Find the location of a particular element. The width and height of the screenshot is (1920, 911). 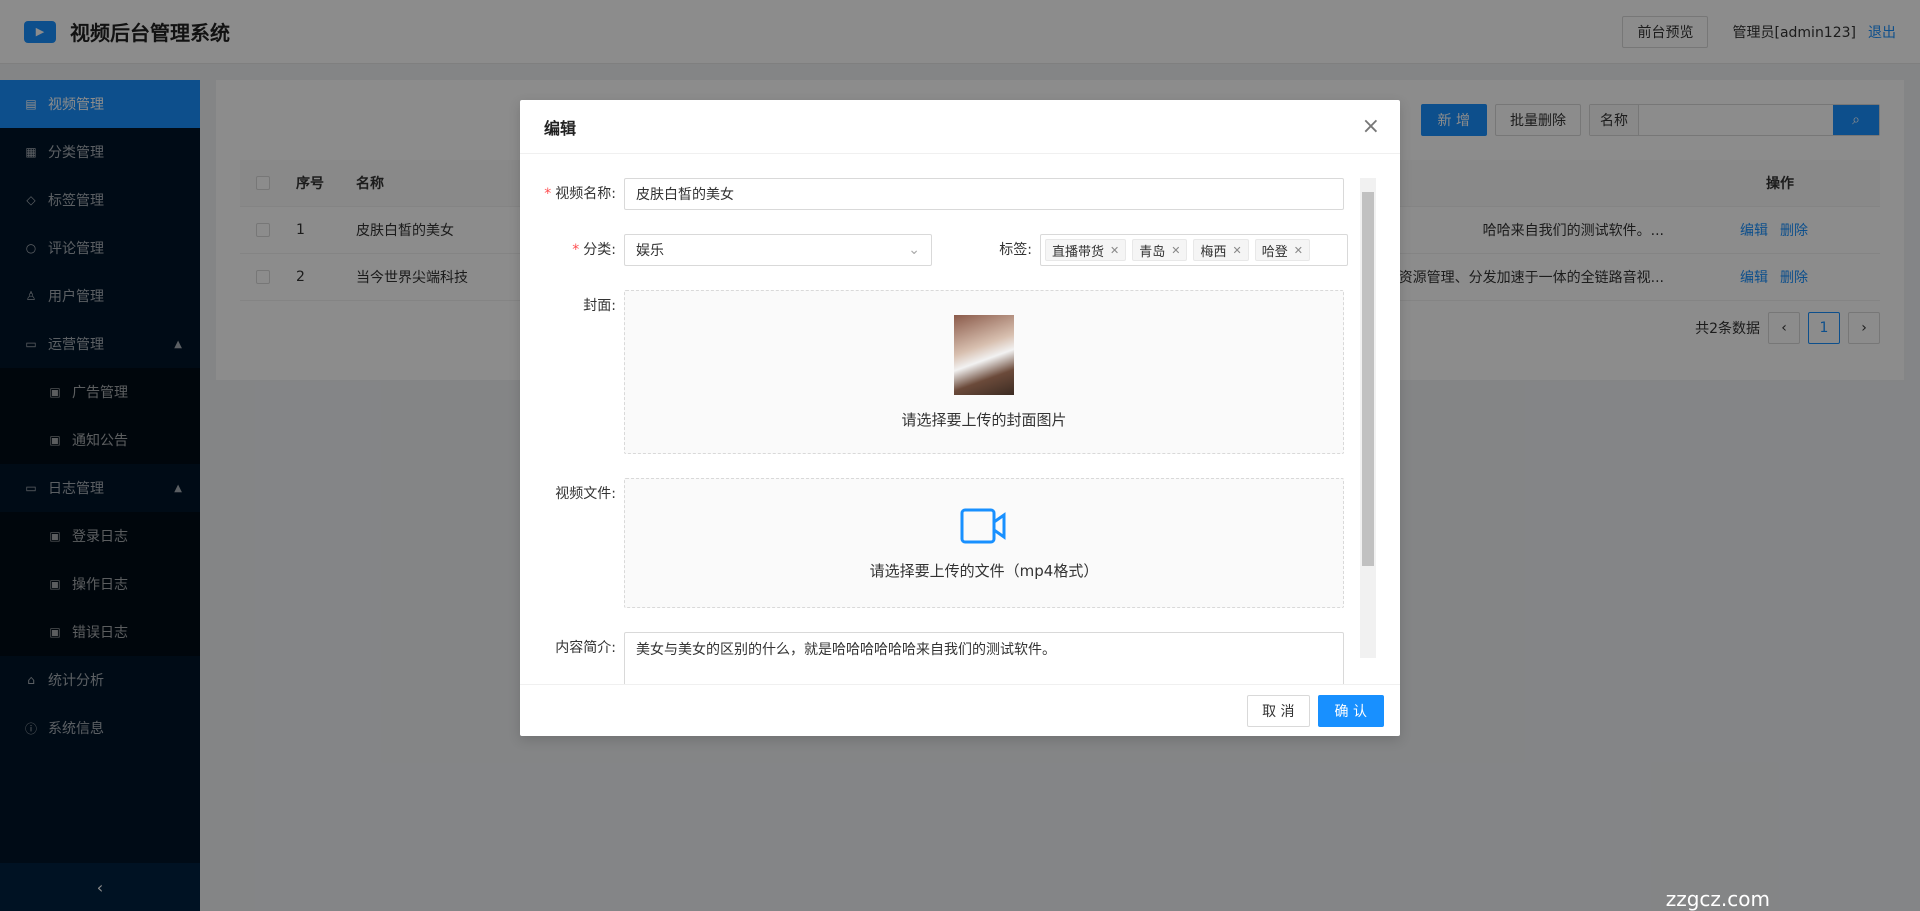

cover-label: 封面: is located at coordinates (599, 306).